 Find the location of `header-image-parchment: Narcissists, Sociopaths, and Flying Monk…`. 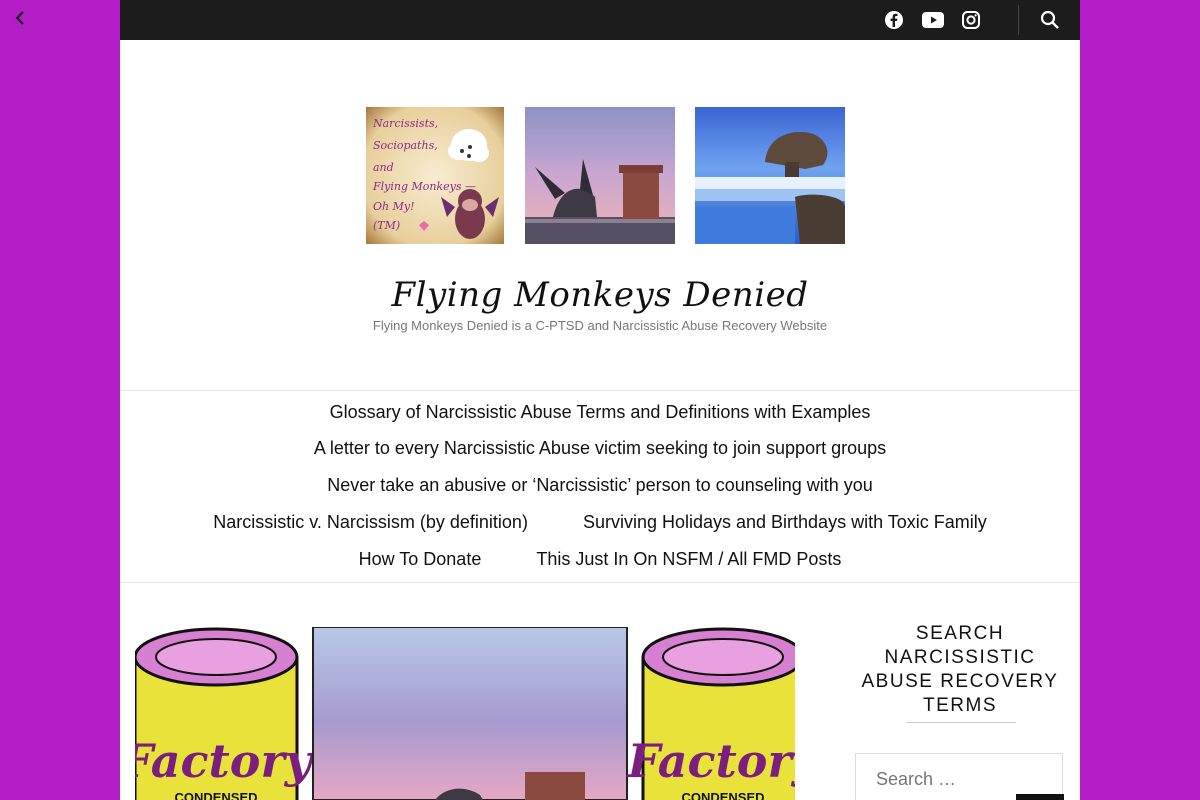

header-image-parchment: Narcissists, Sociopaths, and Flying Monk… is located at coordinates (438, 175).